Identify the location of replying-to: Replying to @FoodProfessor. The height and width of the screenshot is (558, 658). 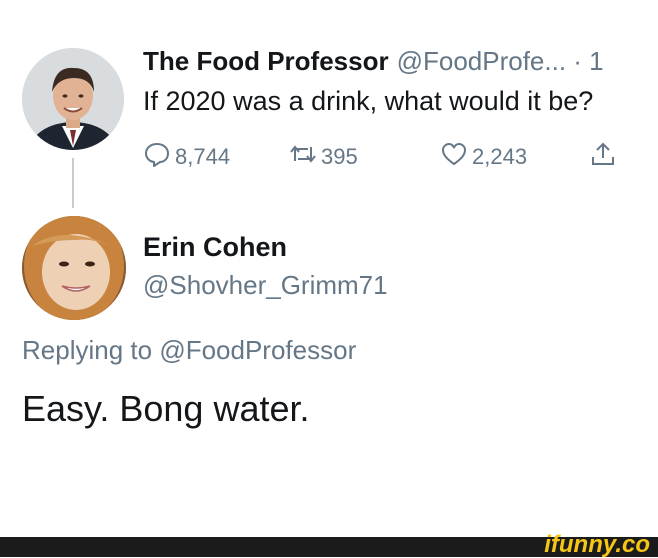
(189, 350).